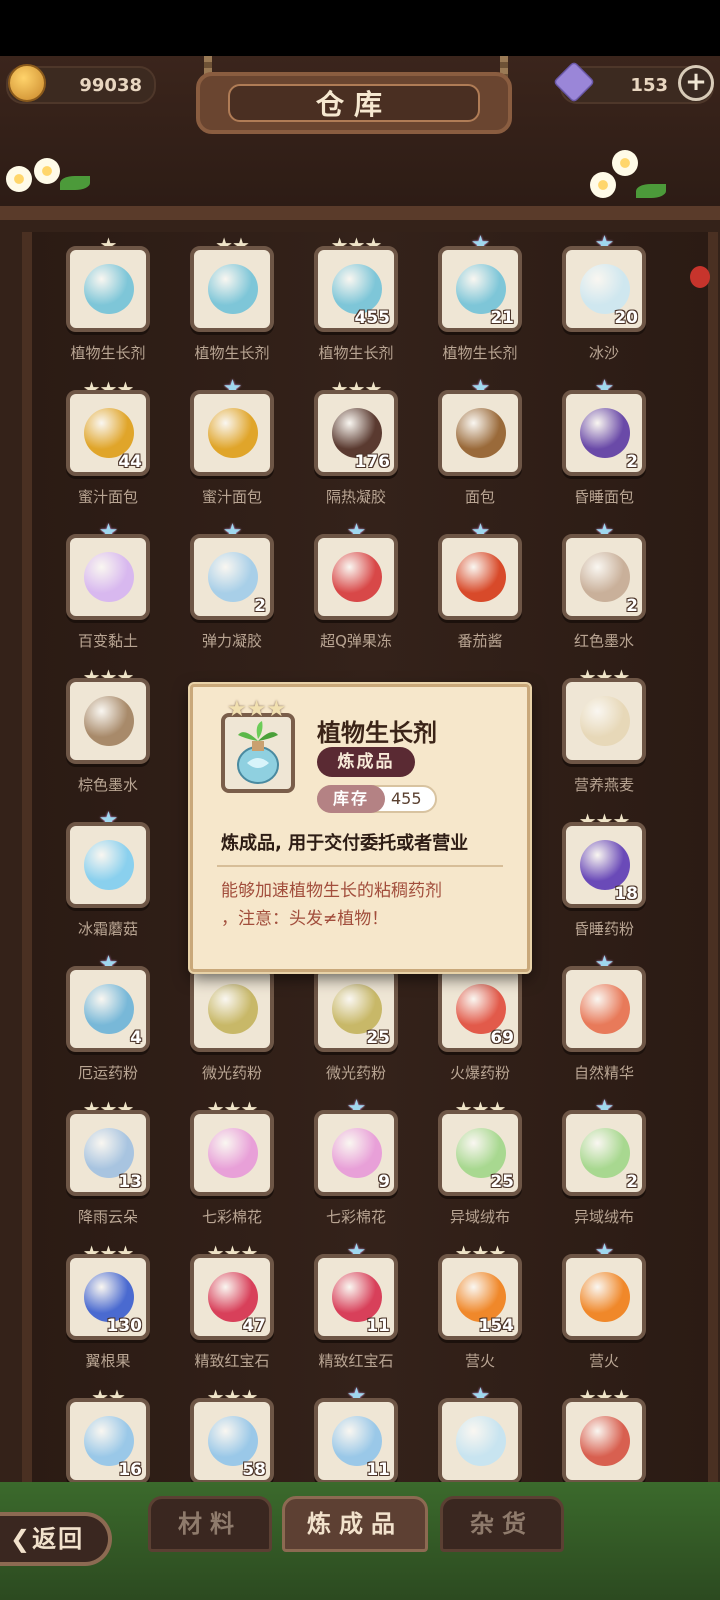  Describe the element at coordinates (360, 28) in the screenshot. I see `status-bar` at that location.